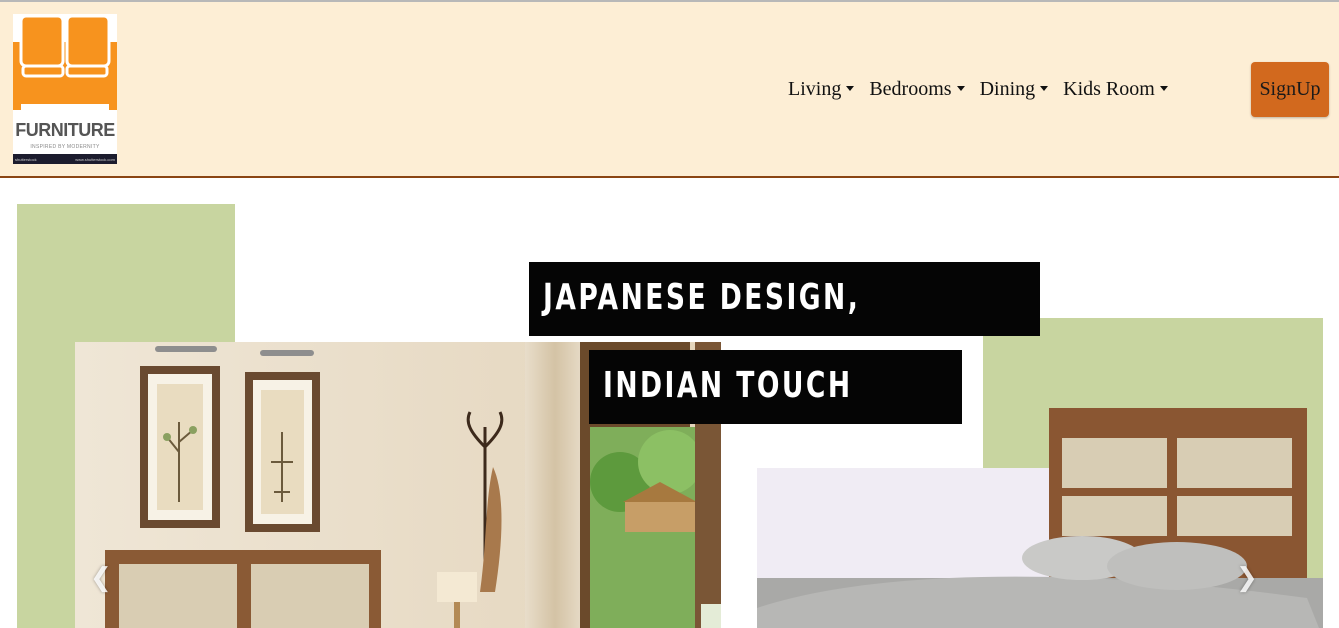  What do you see at coordinates (65, 147) in the screenshot?
I see `logo-tagline: INSPIRED BY MODERNITY` at bounding box center [65, 147].